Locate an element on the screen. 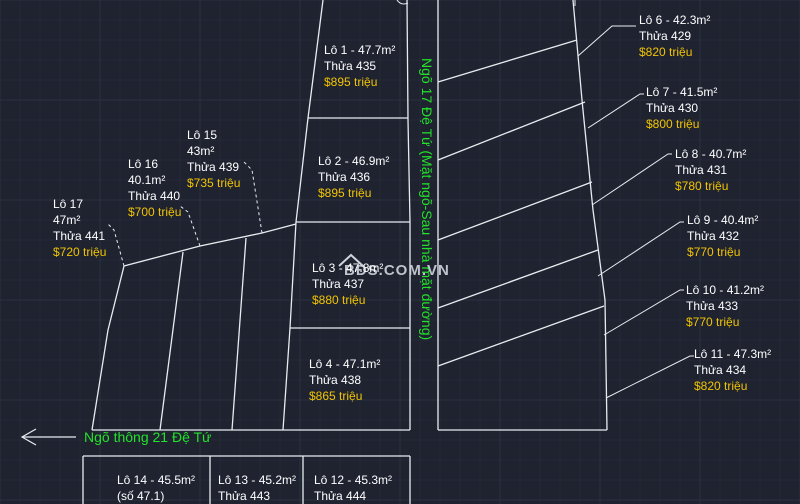 The width and height of the screenshot is (800, 504). lot-12-label: Lô 12 - 45.3m² Thửa 444 is located at coordinates (353, 488).